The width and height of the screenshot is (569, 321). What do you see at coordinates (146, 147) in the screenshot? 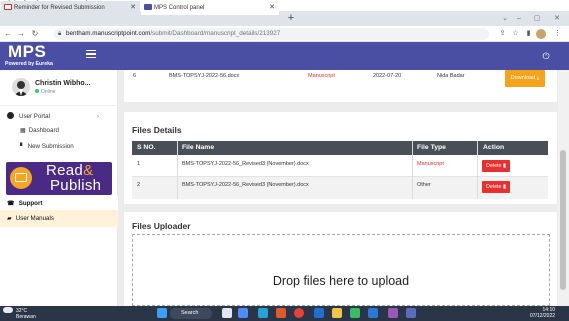
I see `header-sno: S NO.` at bounding box center [146, 147].